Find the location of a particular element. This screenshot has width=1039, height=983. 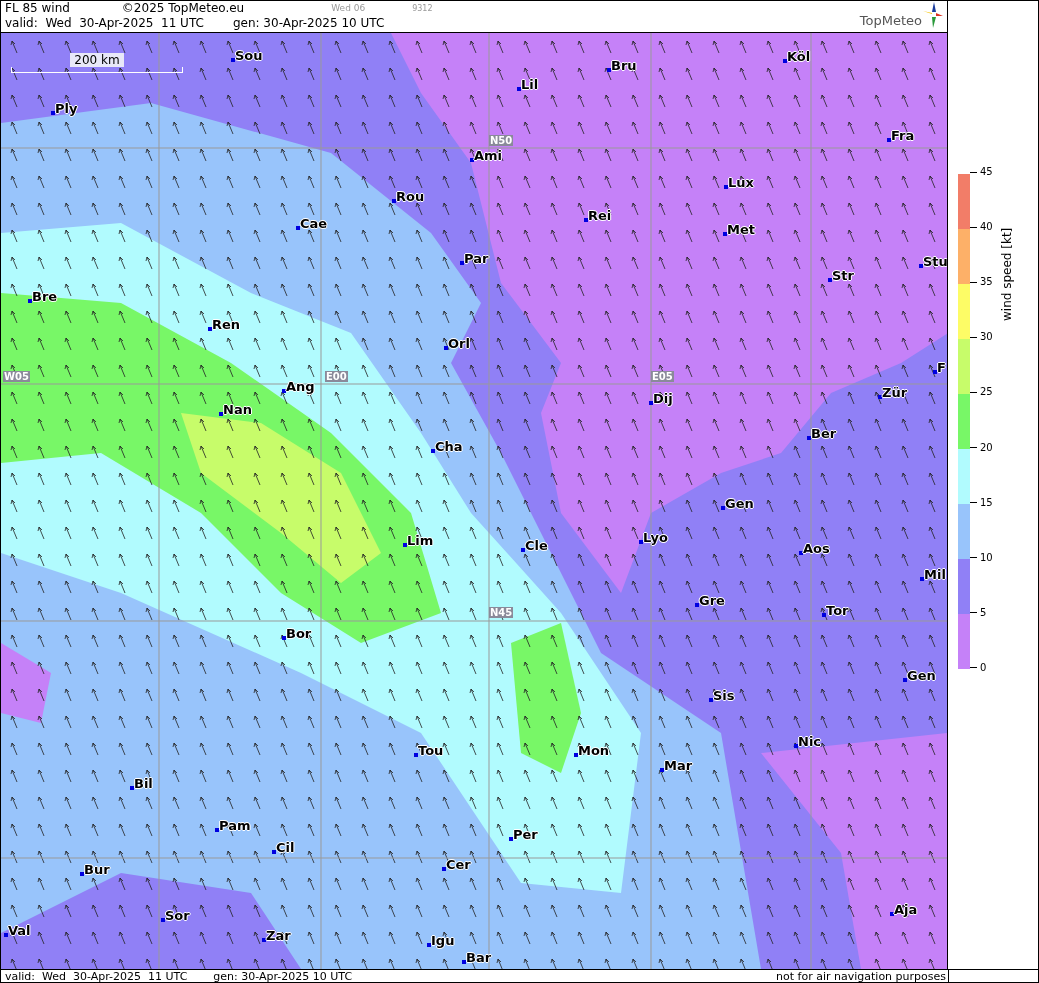

city-label: Bre is located at coordinates (45, 296).